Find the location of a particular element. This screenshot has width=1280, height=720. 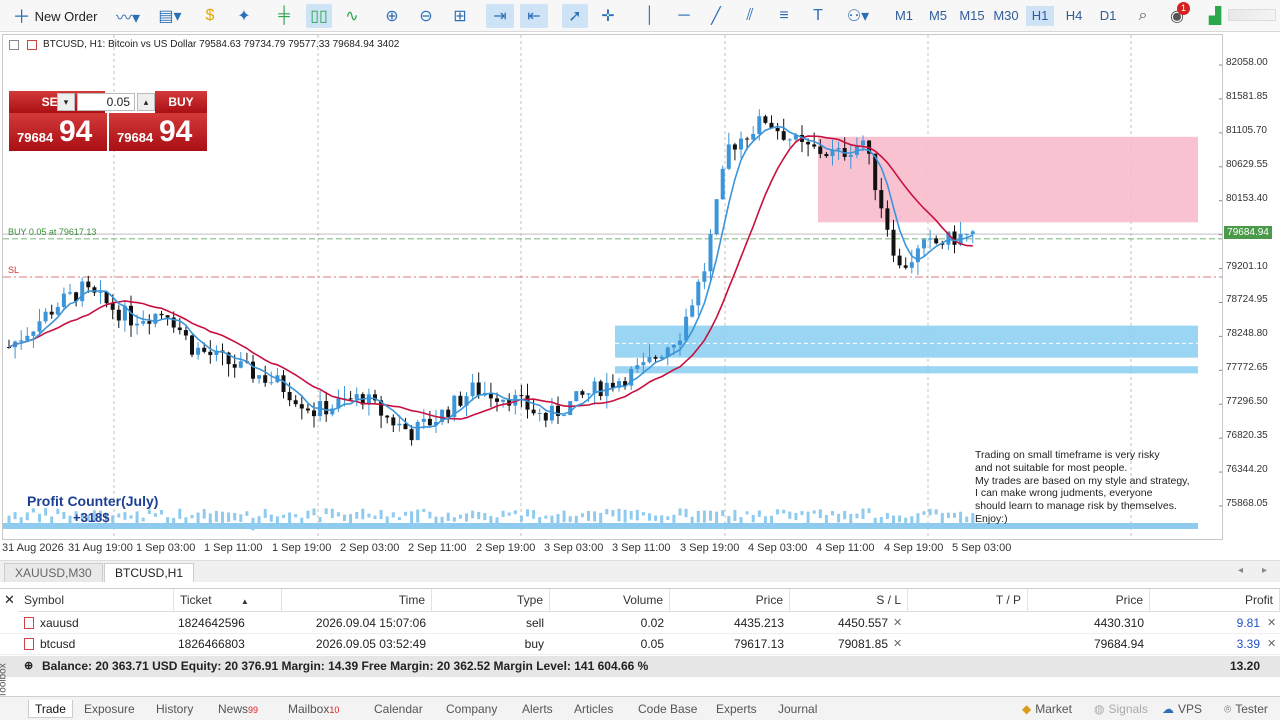

toolbox-label: Toolbox is located at coordinates (4, 680).